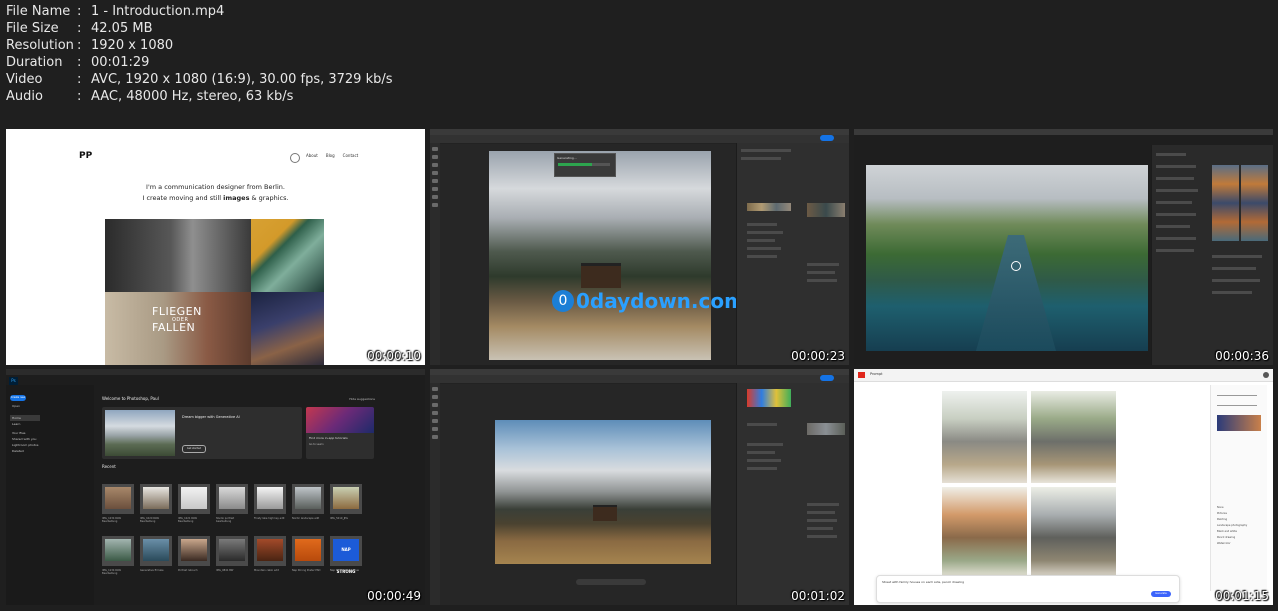 The image size is (1278, 611). I want to click on app-badge: Ps, so click(13, 381).